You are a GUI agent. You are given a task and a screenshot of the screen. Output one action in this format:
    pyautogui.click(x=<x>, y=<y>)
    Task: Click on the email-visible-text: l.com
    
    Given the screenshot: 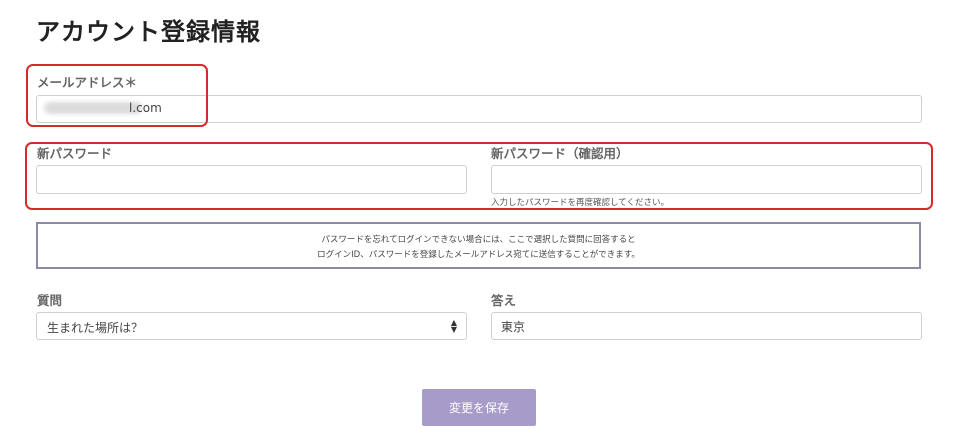 What is the action you would take?
    pyautogui.click(x=145, y=108)
    